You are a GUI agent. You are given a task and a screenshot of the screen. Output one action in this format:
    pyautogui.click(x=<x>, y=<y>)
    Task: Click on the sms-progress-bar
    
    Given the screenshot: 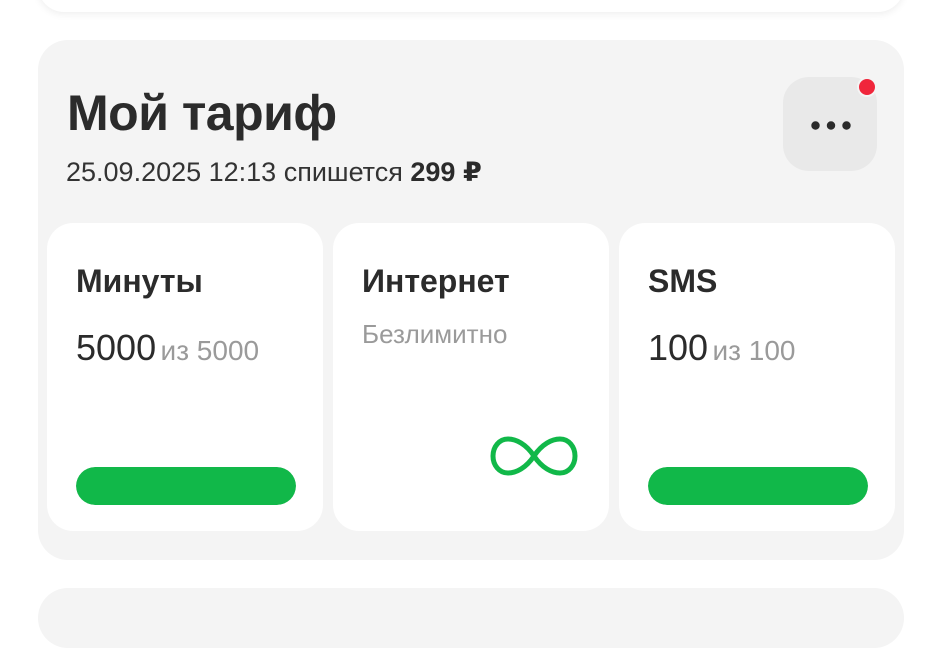 What is the action you would take?
    pyautogui.click(x=758, y=486)
    